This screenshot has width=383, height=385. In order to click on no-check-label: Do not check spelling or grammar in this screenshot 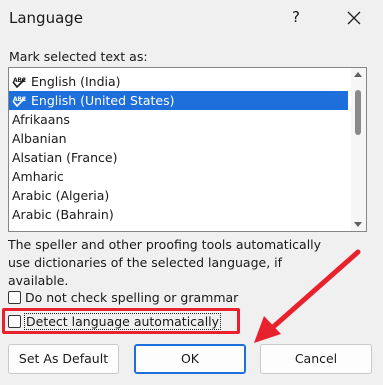, I will do `click(132, 297)`.